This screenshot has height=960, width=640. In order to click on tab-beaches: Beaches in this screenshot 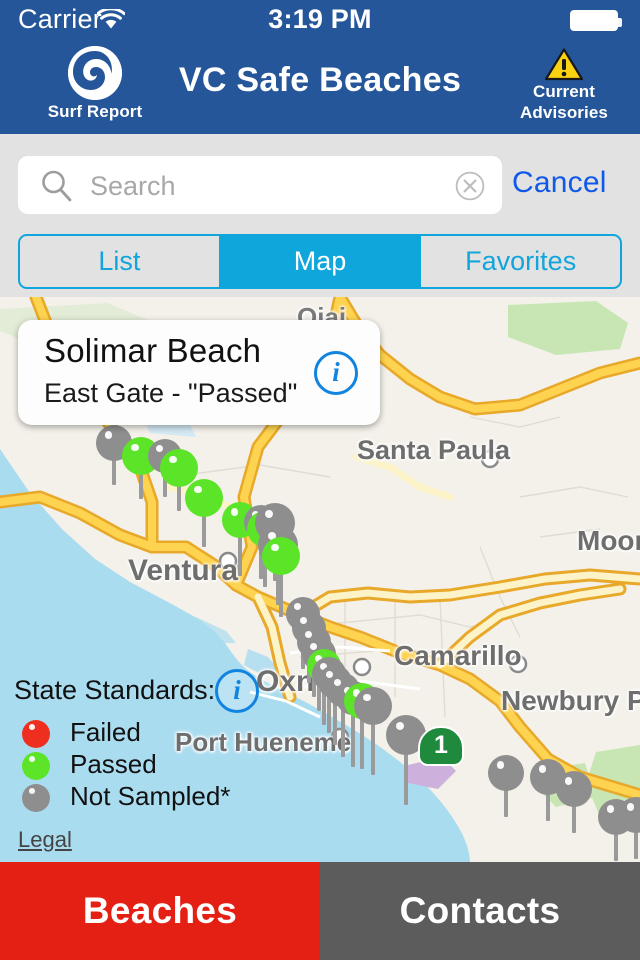, I will do `click(160, 911)`.